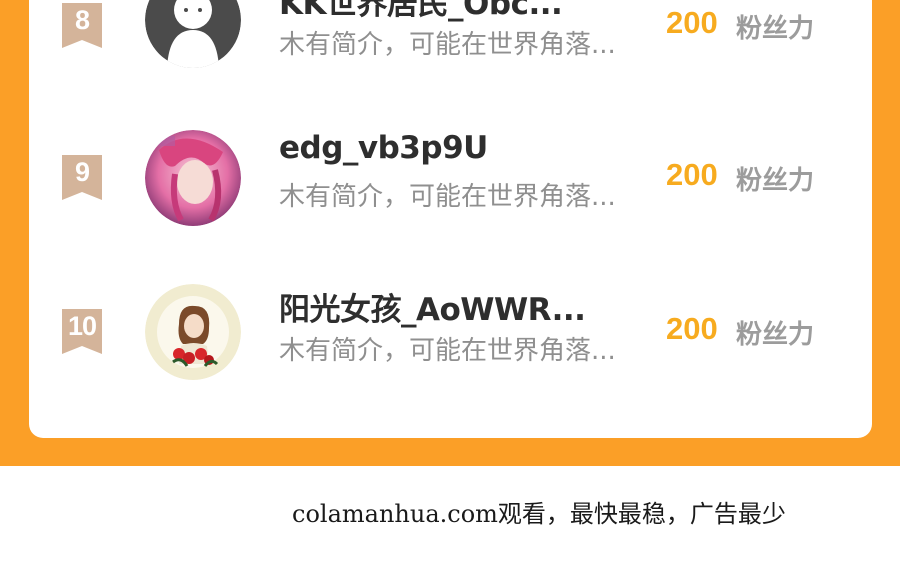 This screenshot has height=562, width=900. Describe the element at coordinates (193, 178) in the screenshot. I see `pink-hair-character-avatar-icon` at that location.